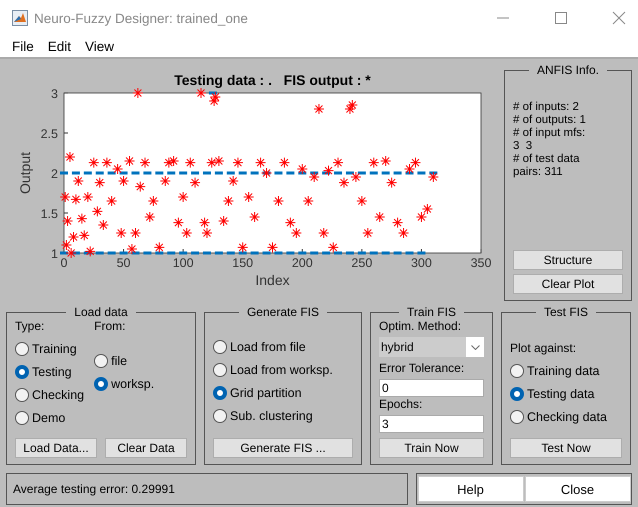 This screenshot has height=507, width=638. Describe the element at coordinates (49, 394) in the screenshot. I see `radio-button: Checking` at that location.